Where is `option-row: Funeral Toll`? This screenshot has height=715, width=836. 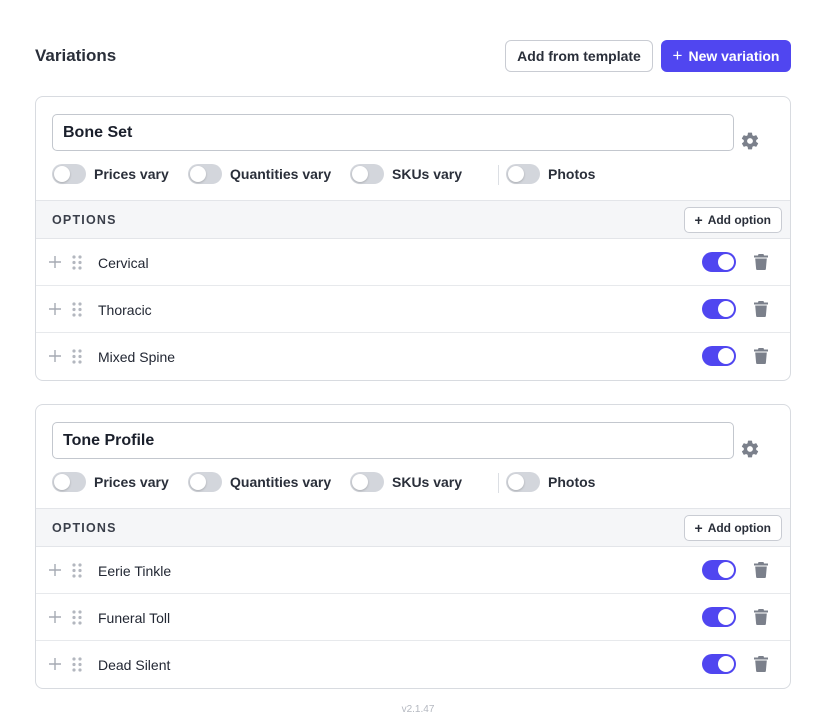 option-row: Funeral Toll is located at coordinates (413, 617).